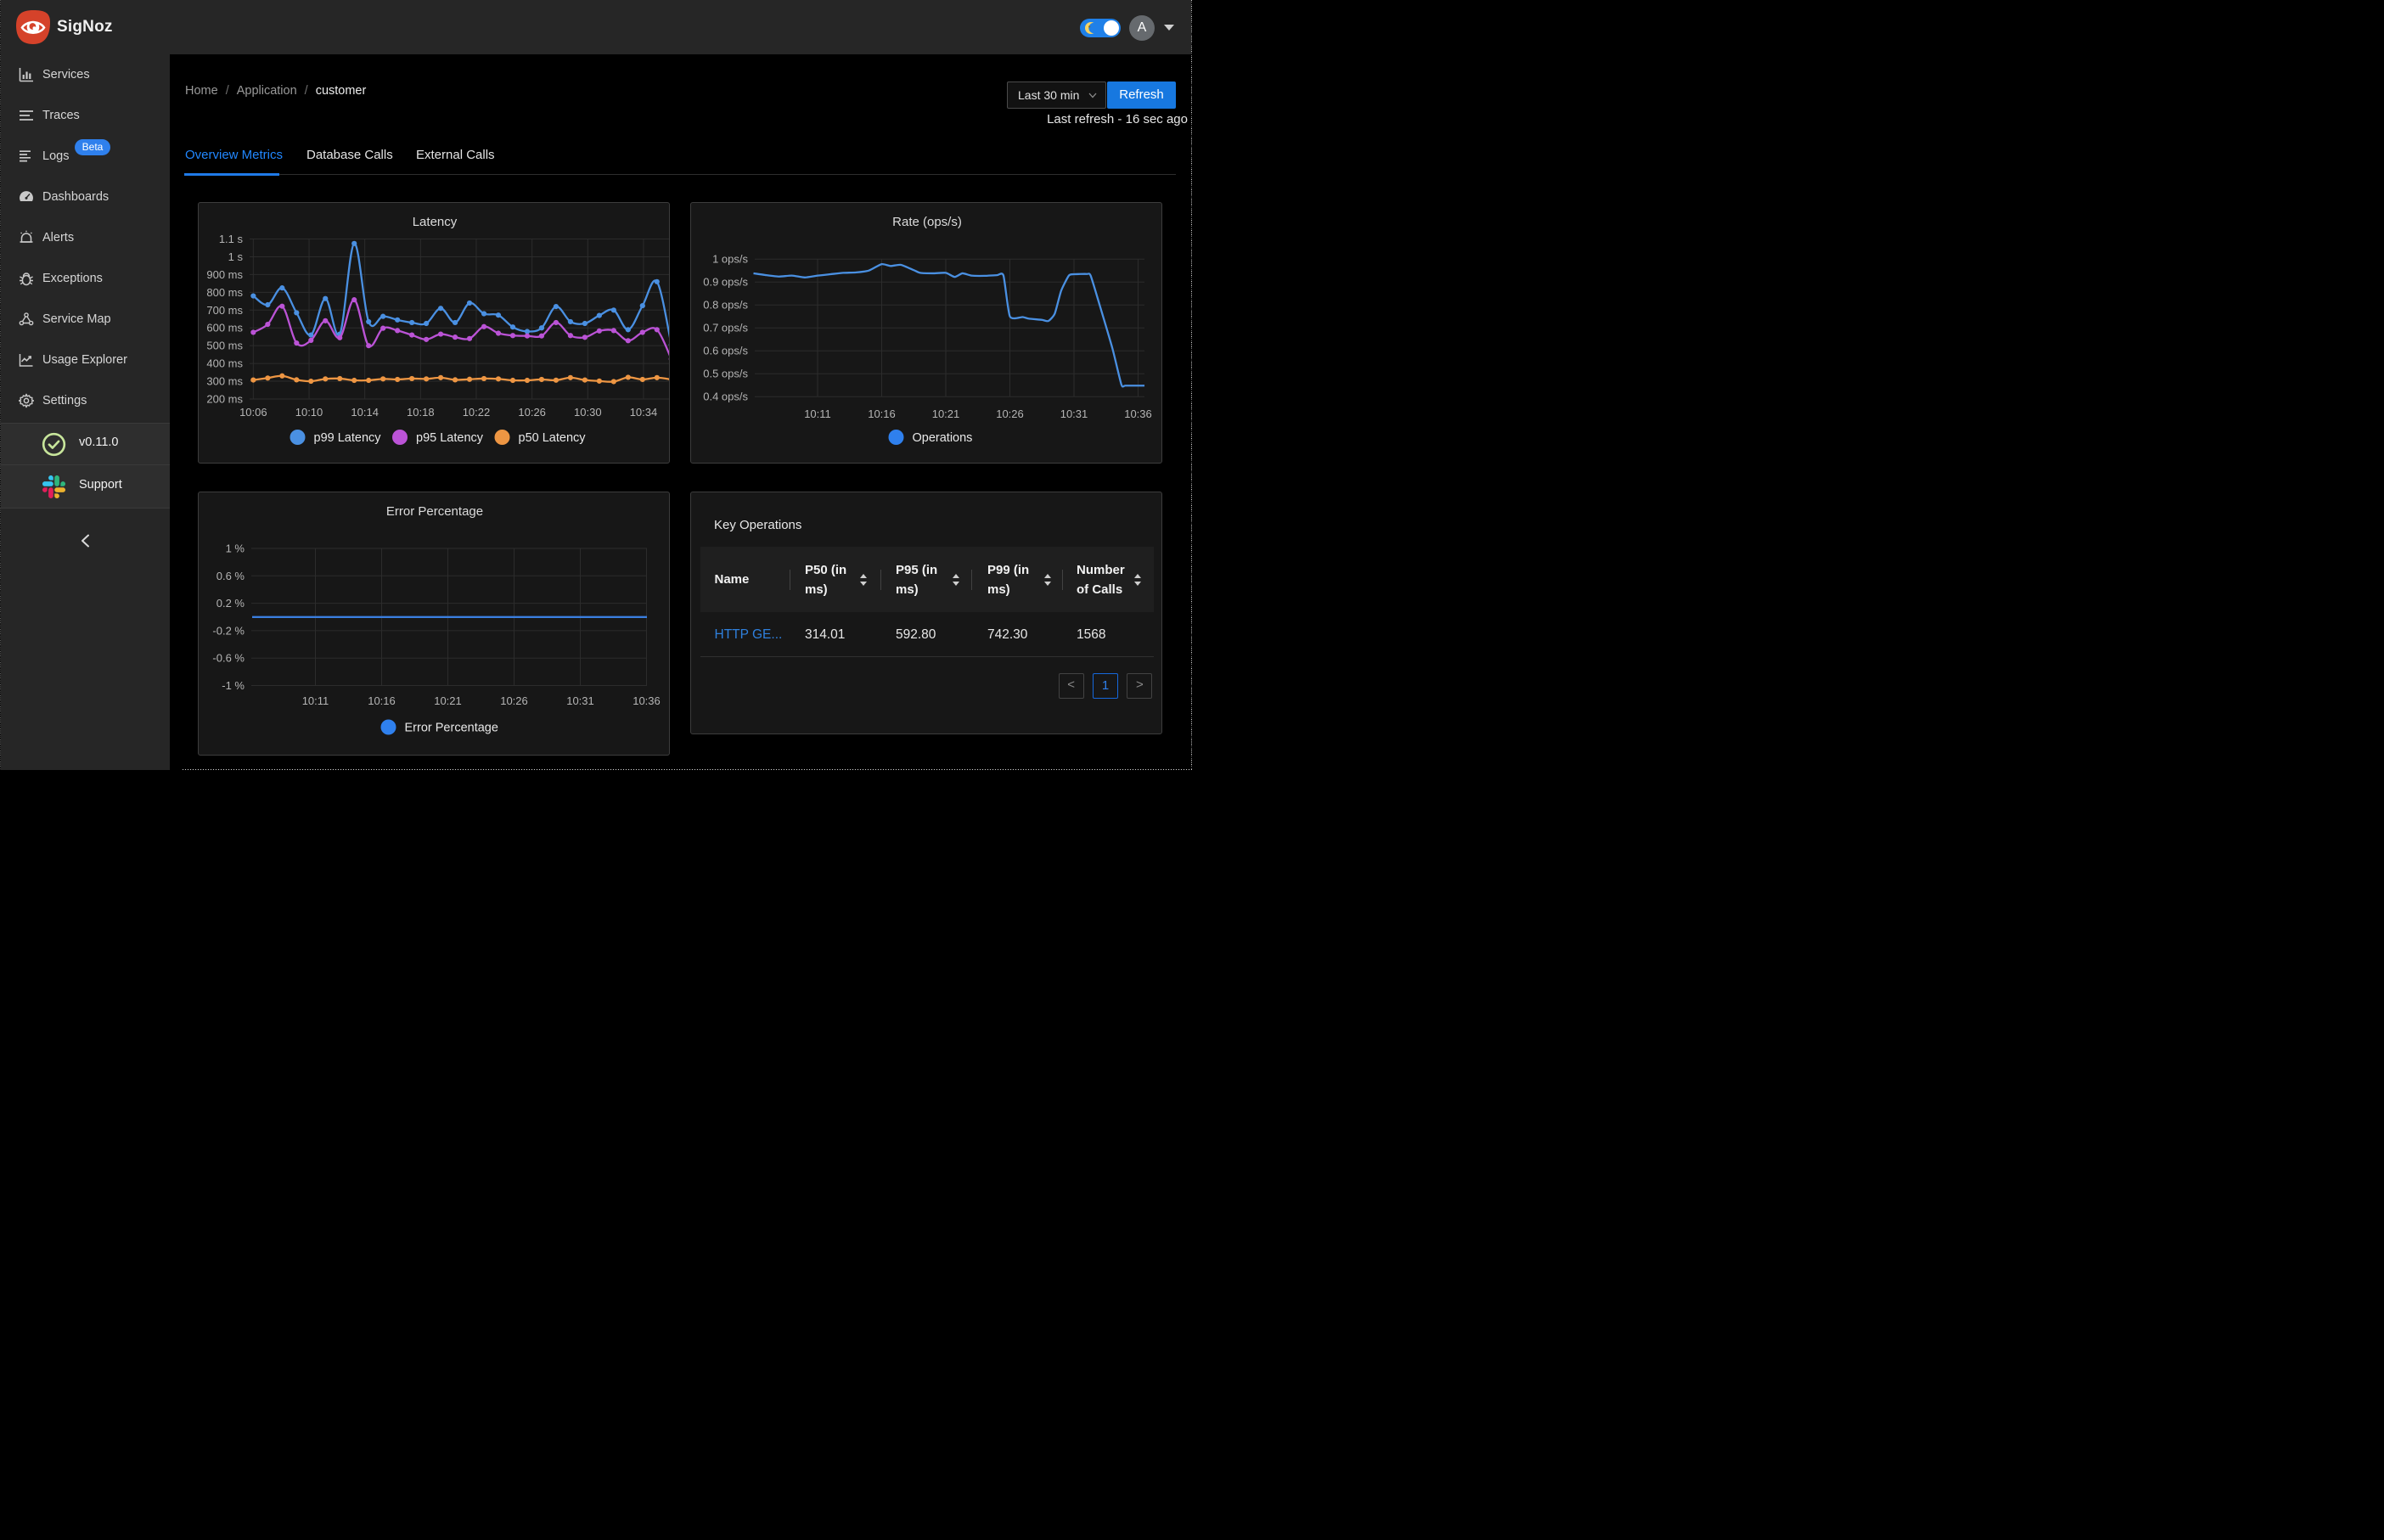 The image size is (2384, 1540). I want to click on svg-text: 10:18, so click(421, 412).